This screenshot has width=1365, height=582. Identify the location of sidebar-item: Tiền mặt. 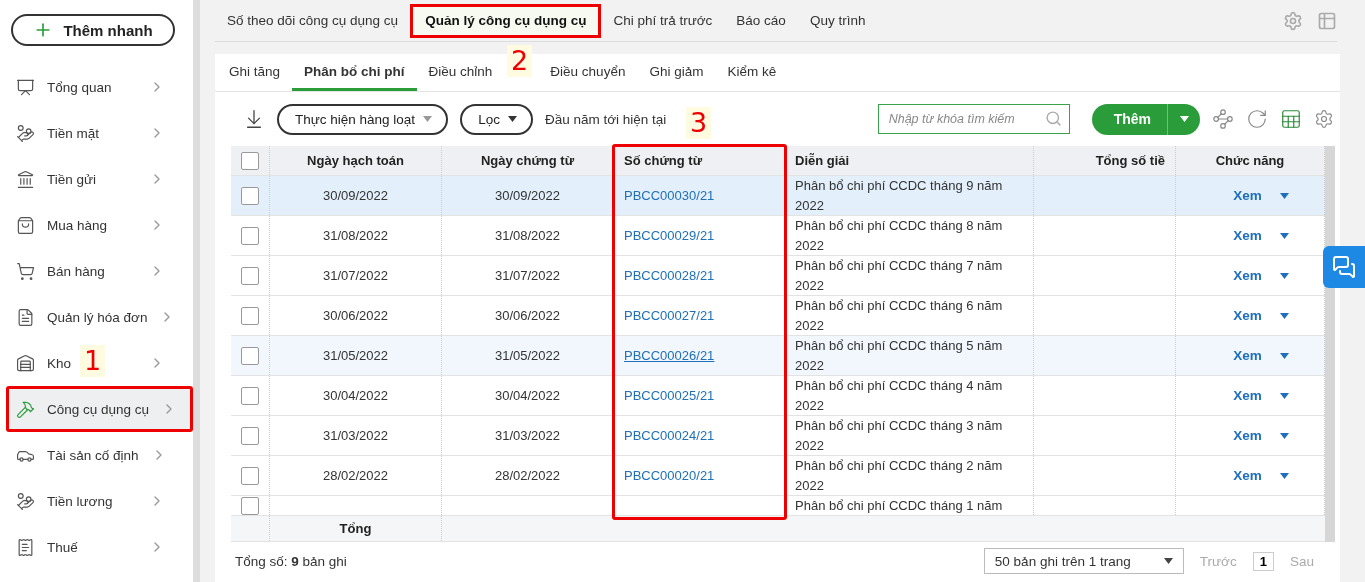
(73, 133).